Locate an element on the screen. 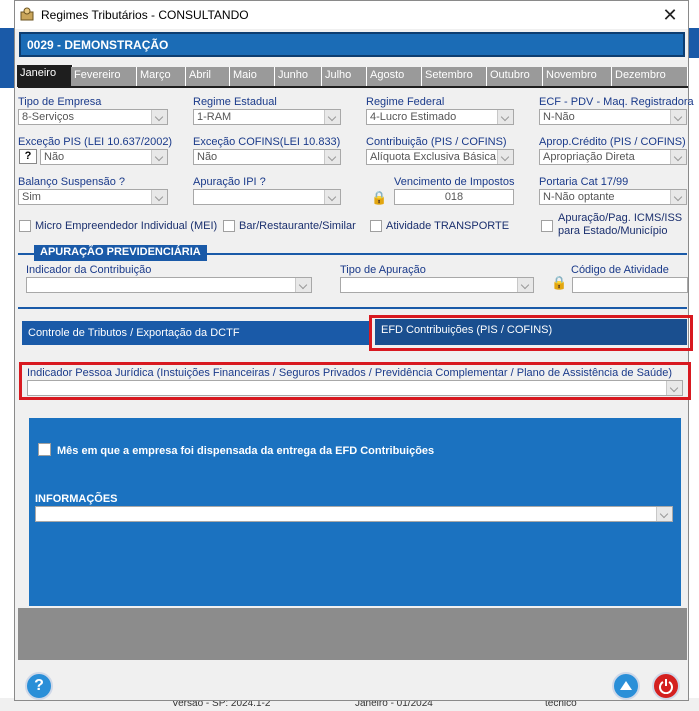  balanco-label: Balanço Suspensão ? is located at coordinates (72, 182).